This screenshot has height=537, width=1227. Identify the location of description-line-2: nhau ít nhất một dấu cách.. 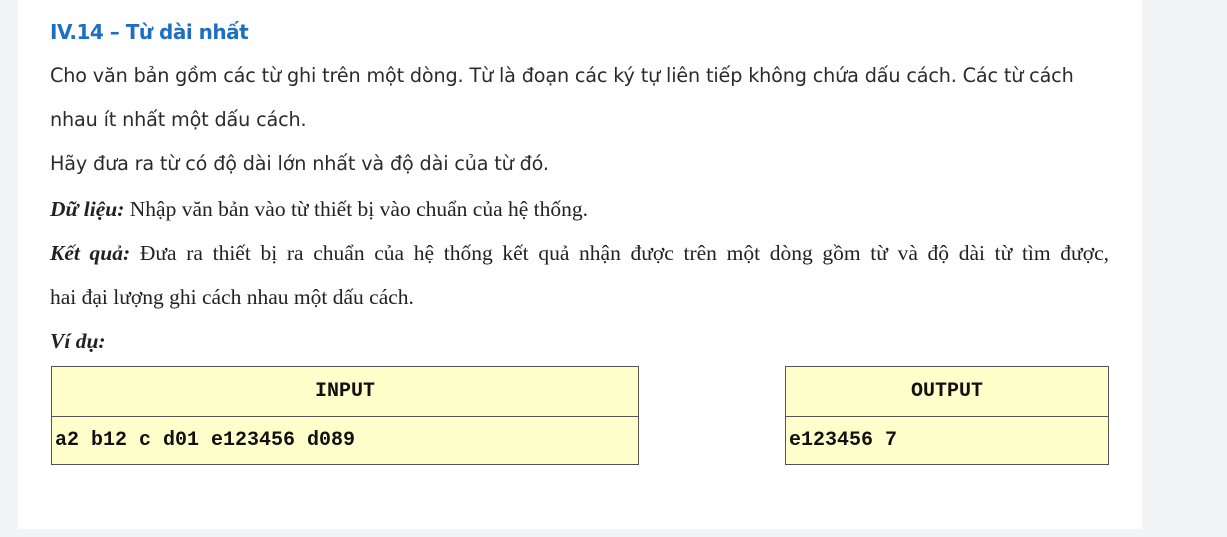
(178, 119).